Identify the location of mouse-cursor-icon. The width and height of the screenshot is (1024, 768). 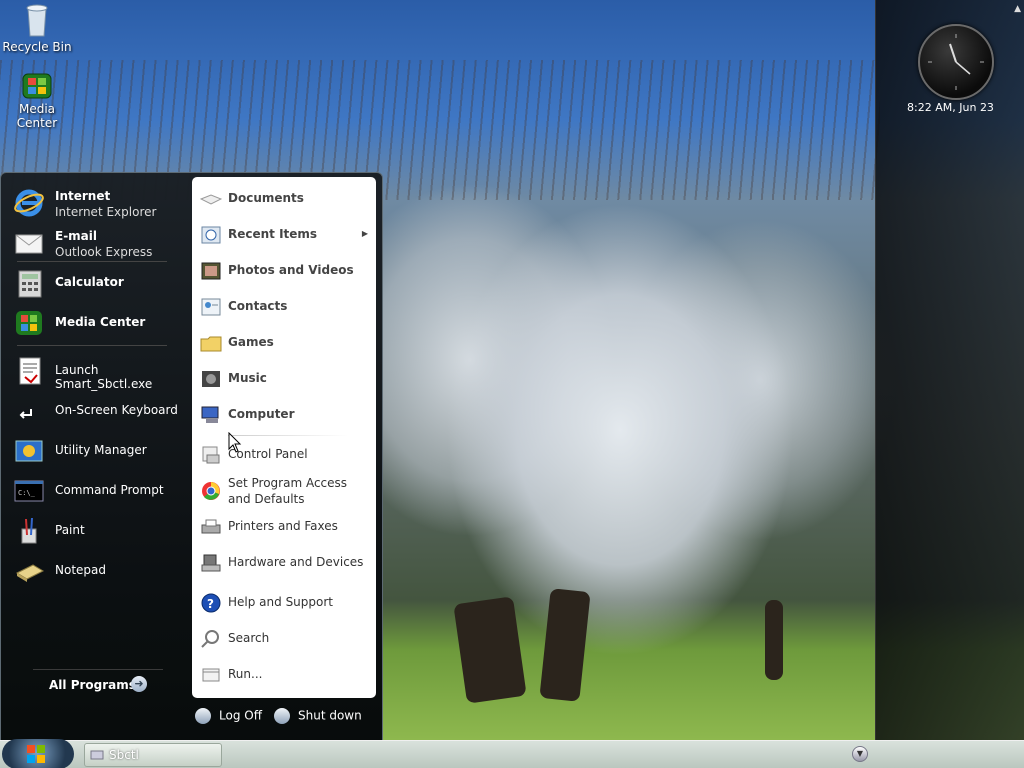
(235, 442).